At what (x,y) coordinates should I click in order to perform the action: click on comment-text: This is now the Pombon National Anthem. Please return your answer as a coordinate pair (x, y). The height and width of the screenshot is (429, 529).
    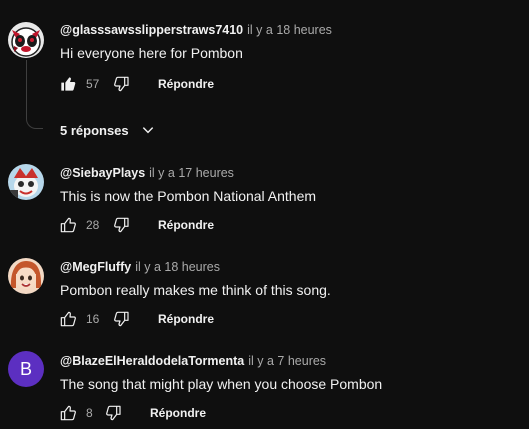
    Looking at the image, I should click on (188, 196).